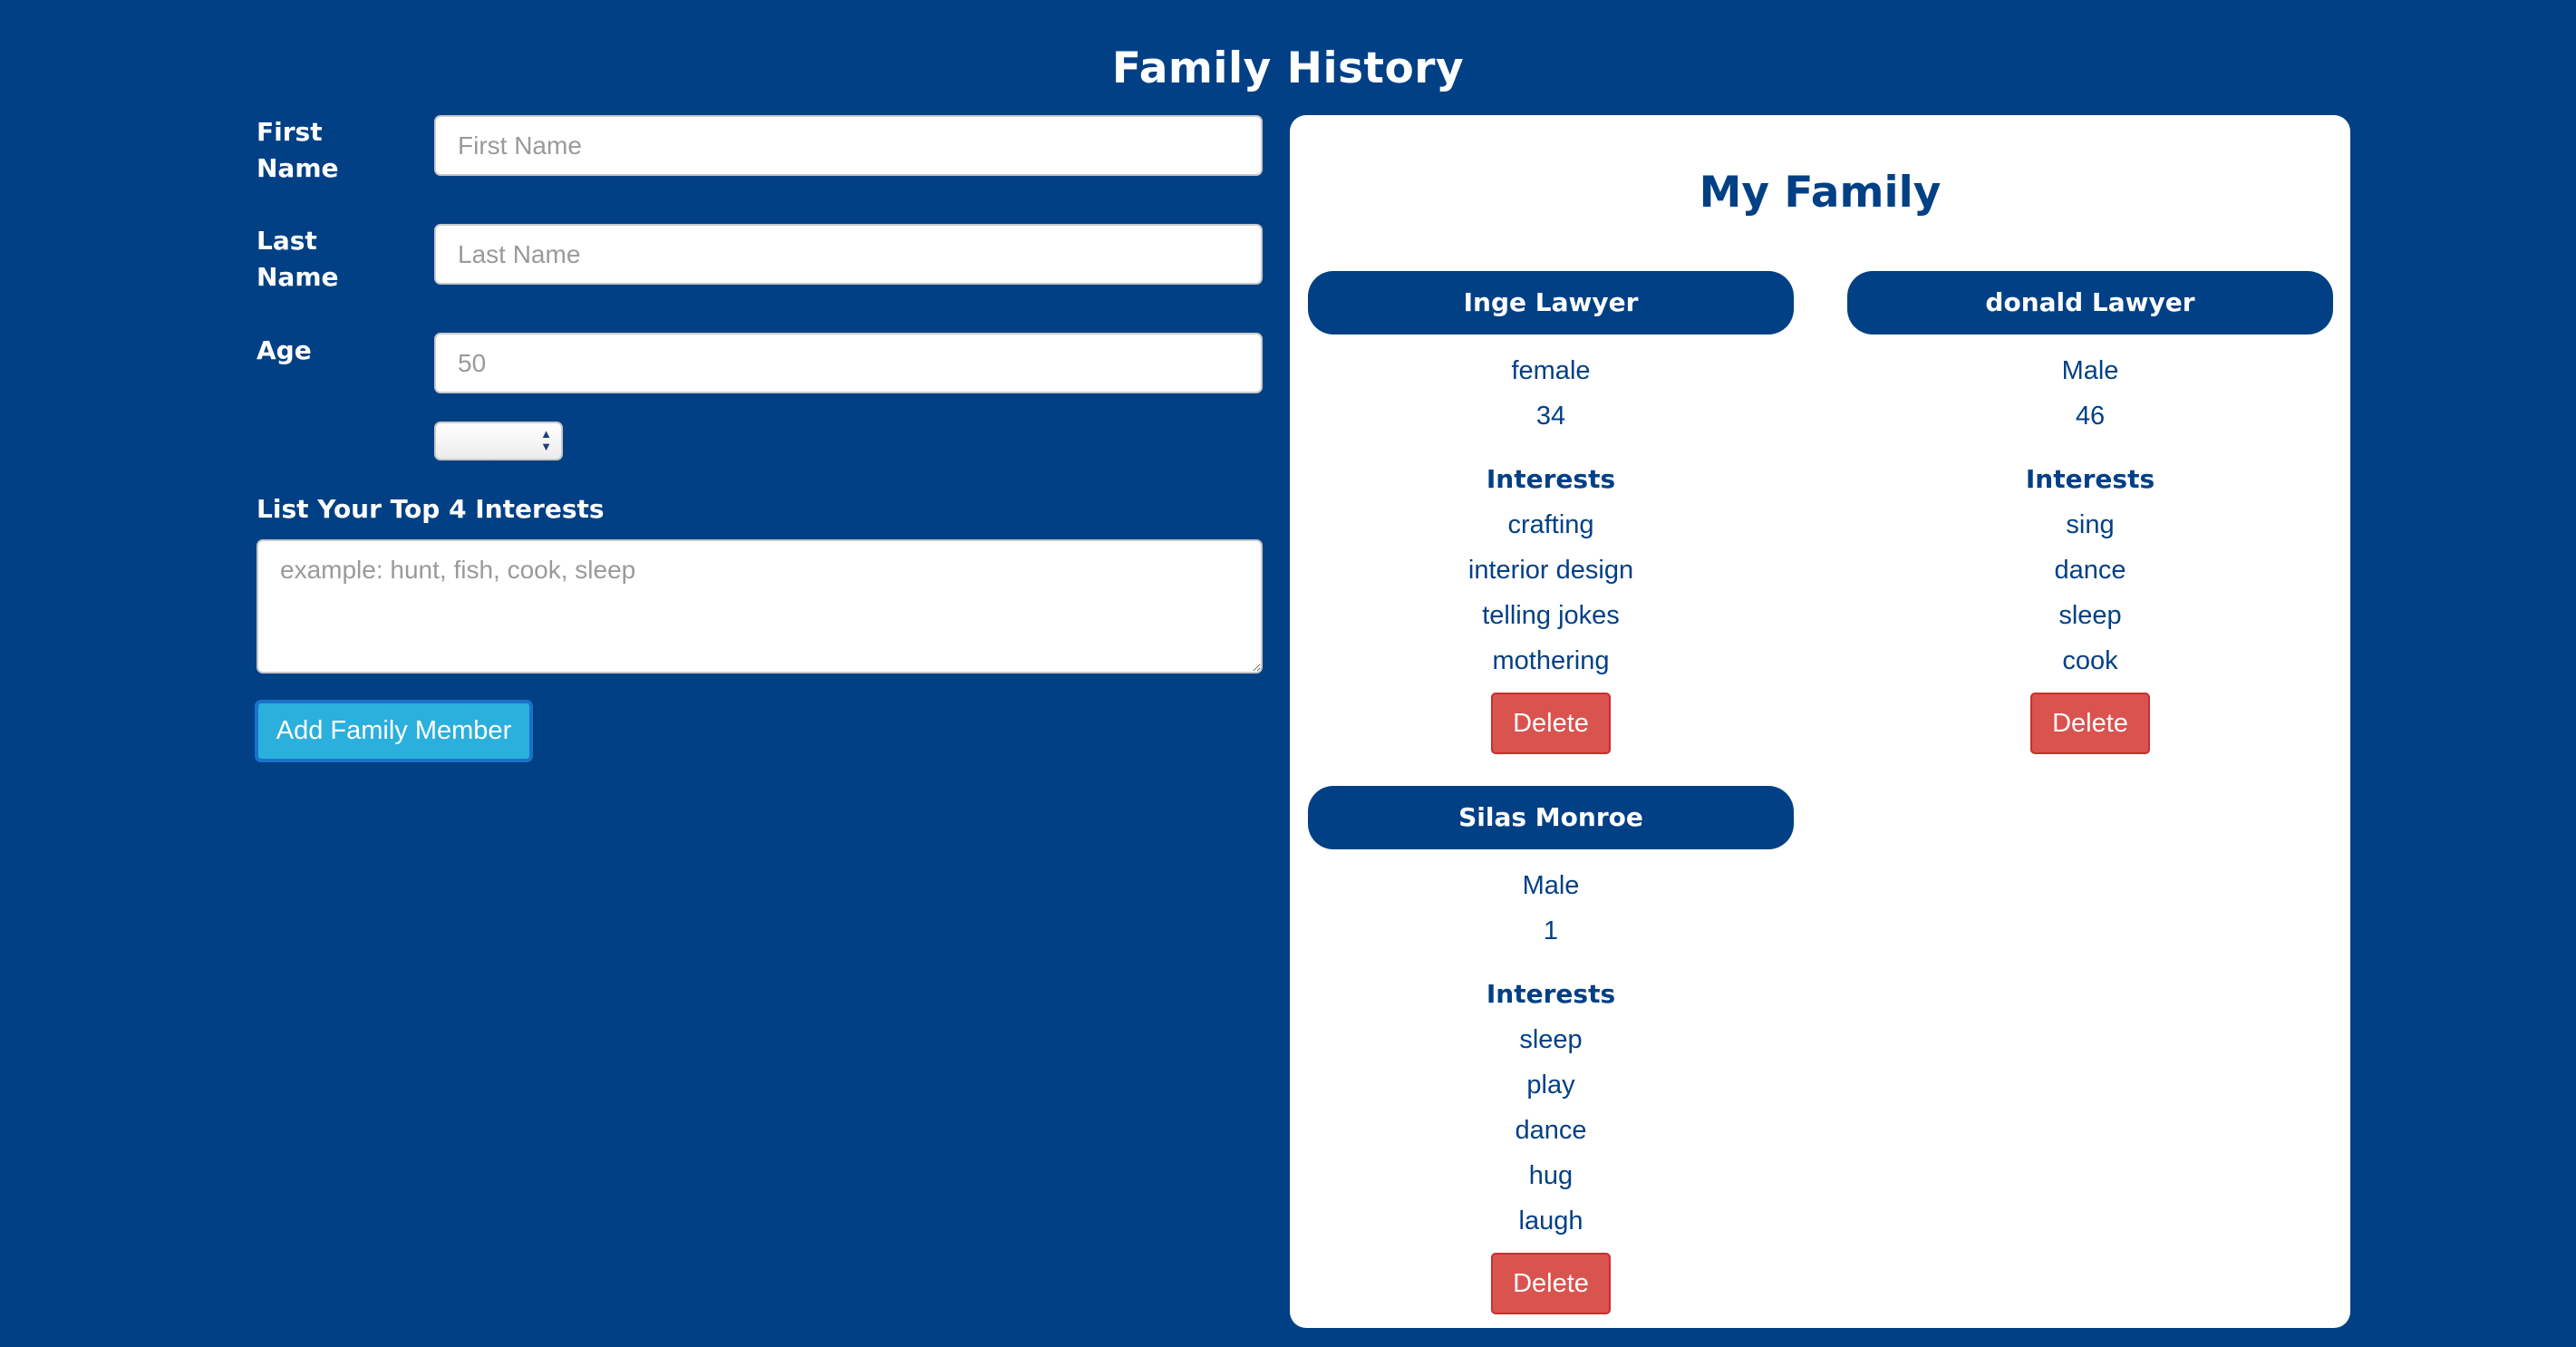  I want to click on last-name-label: Last Name, so click(298, 259).